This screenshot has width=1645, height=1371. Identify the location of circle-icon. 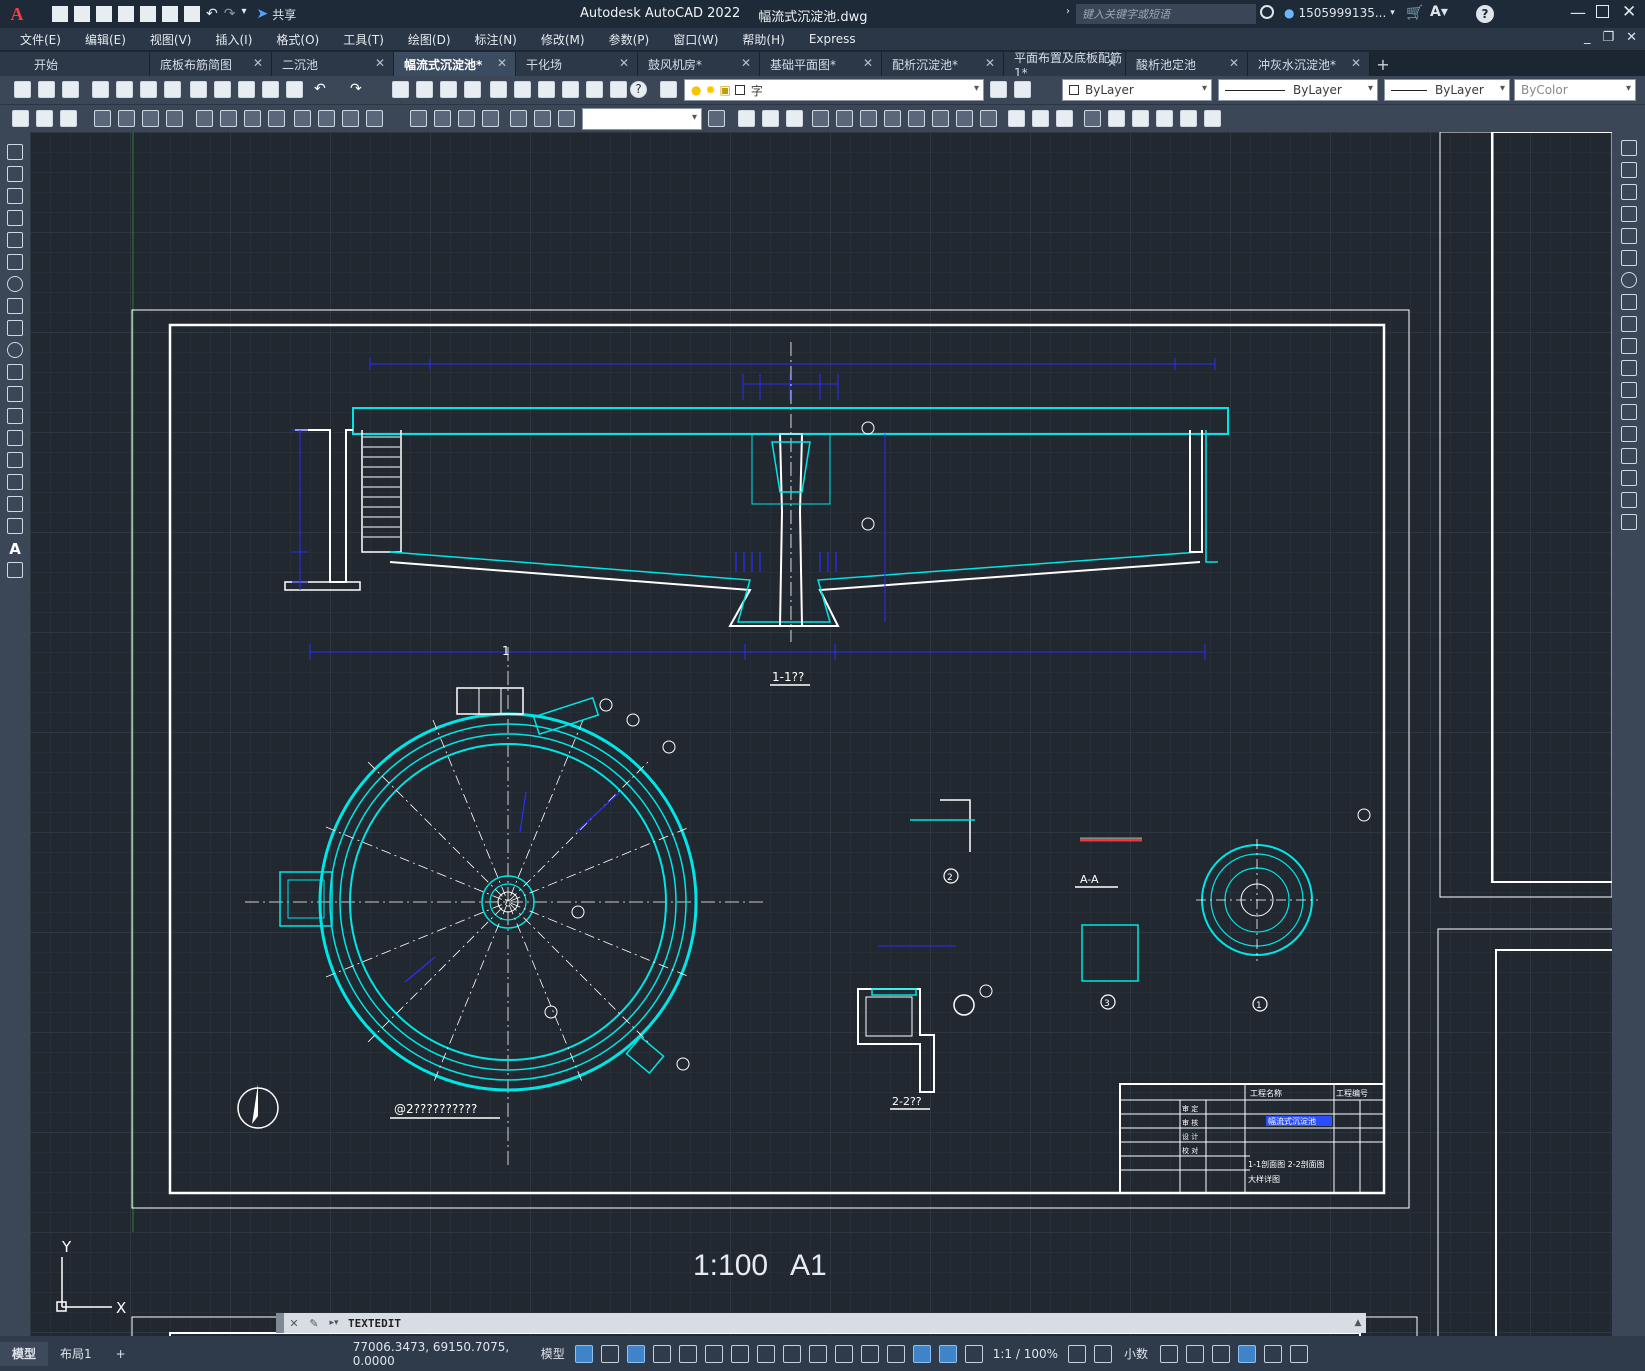
(15, 284).